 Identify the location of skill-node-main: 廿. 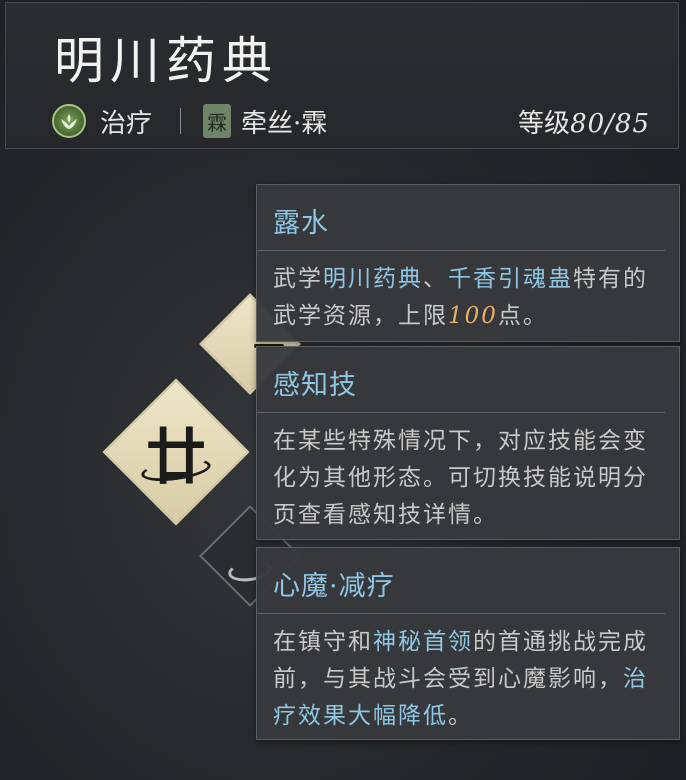
(176, 452).